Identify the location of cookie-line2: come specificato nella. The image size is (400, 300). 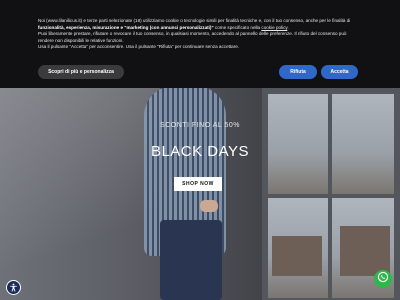
(237, 27).